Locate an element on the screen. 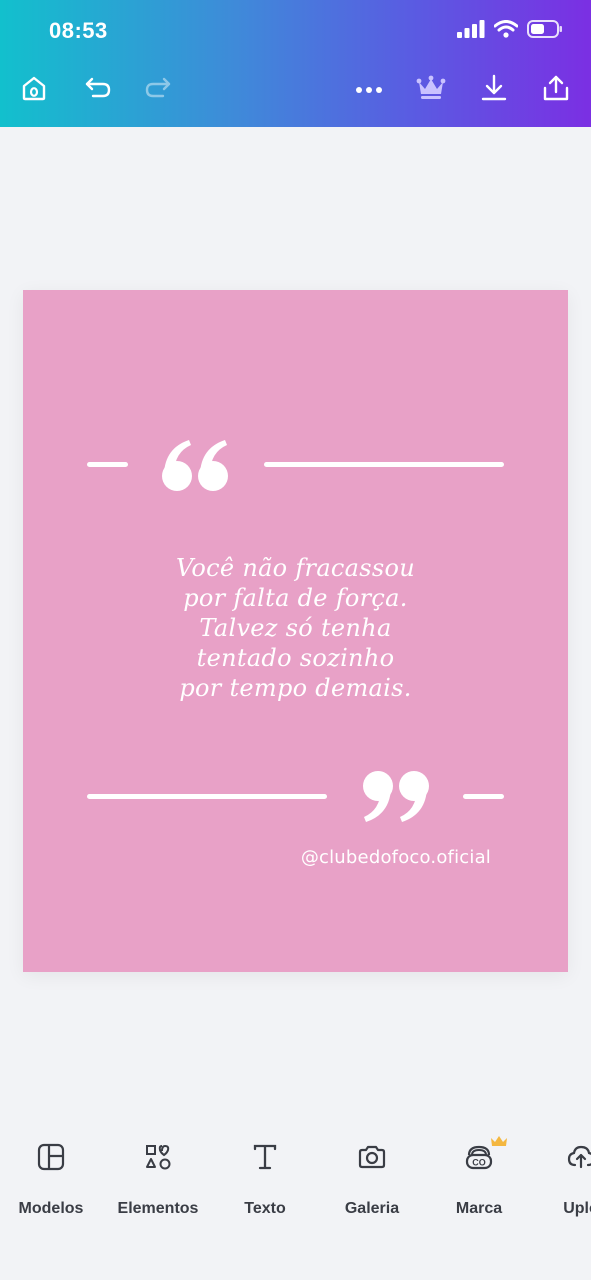 This screenshot has width=591, height=1280. quote-line: tentado sozinho is located at coordinates (295, 658).